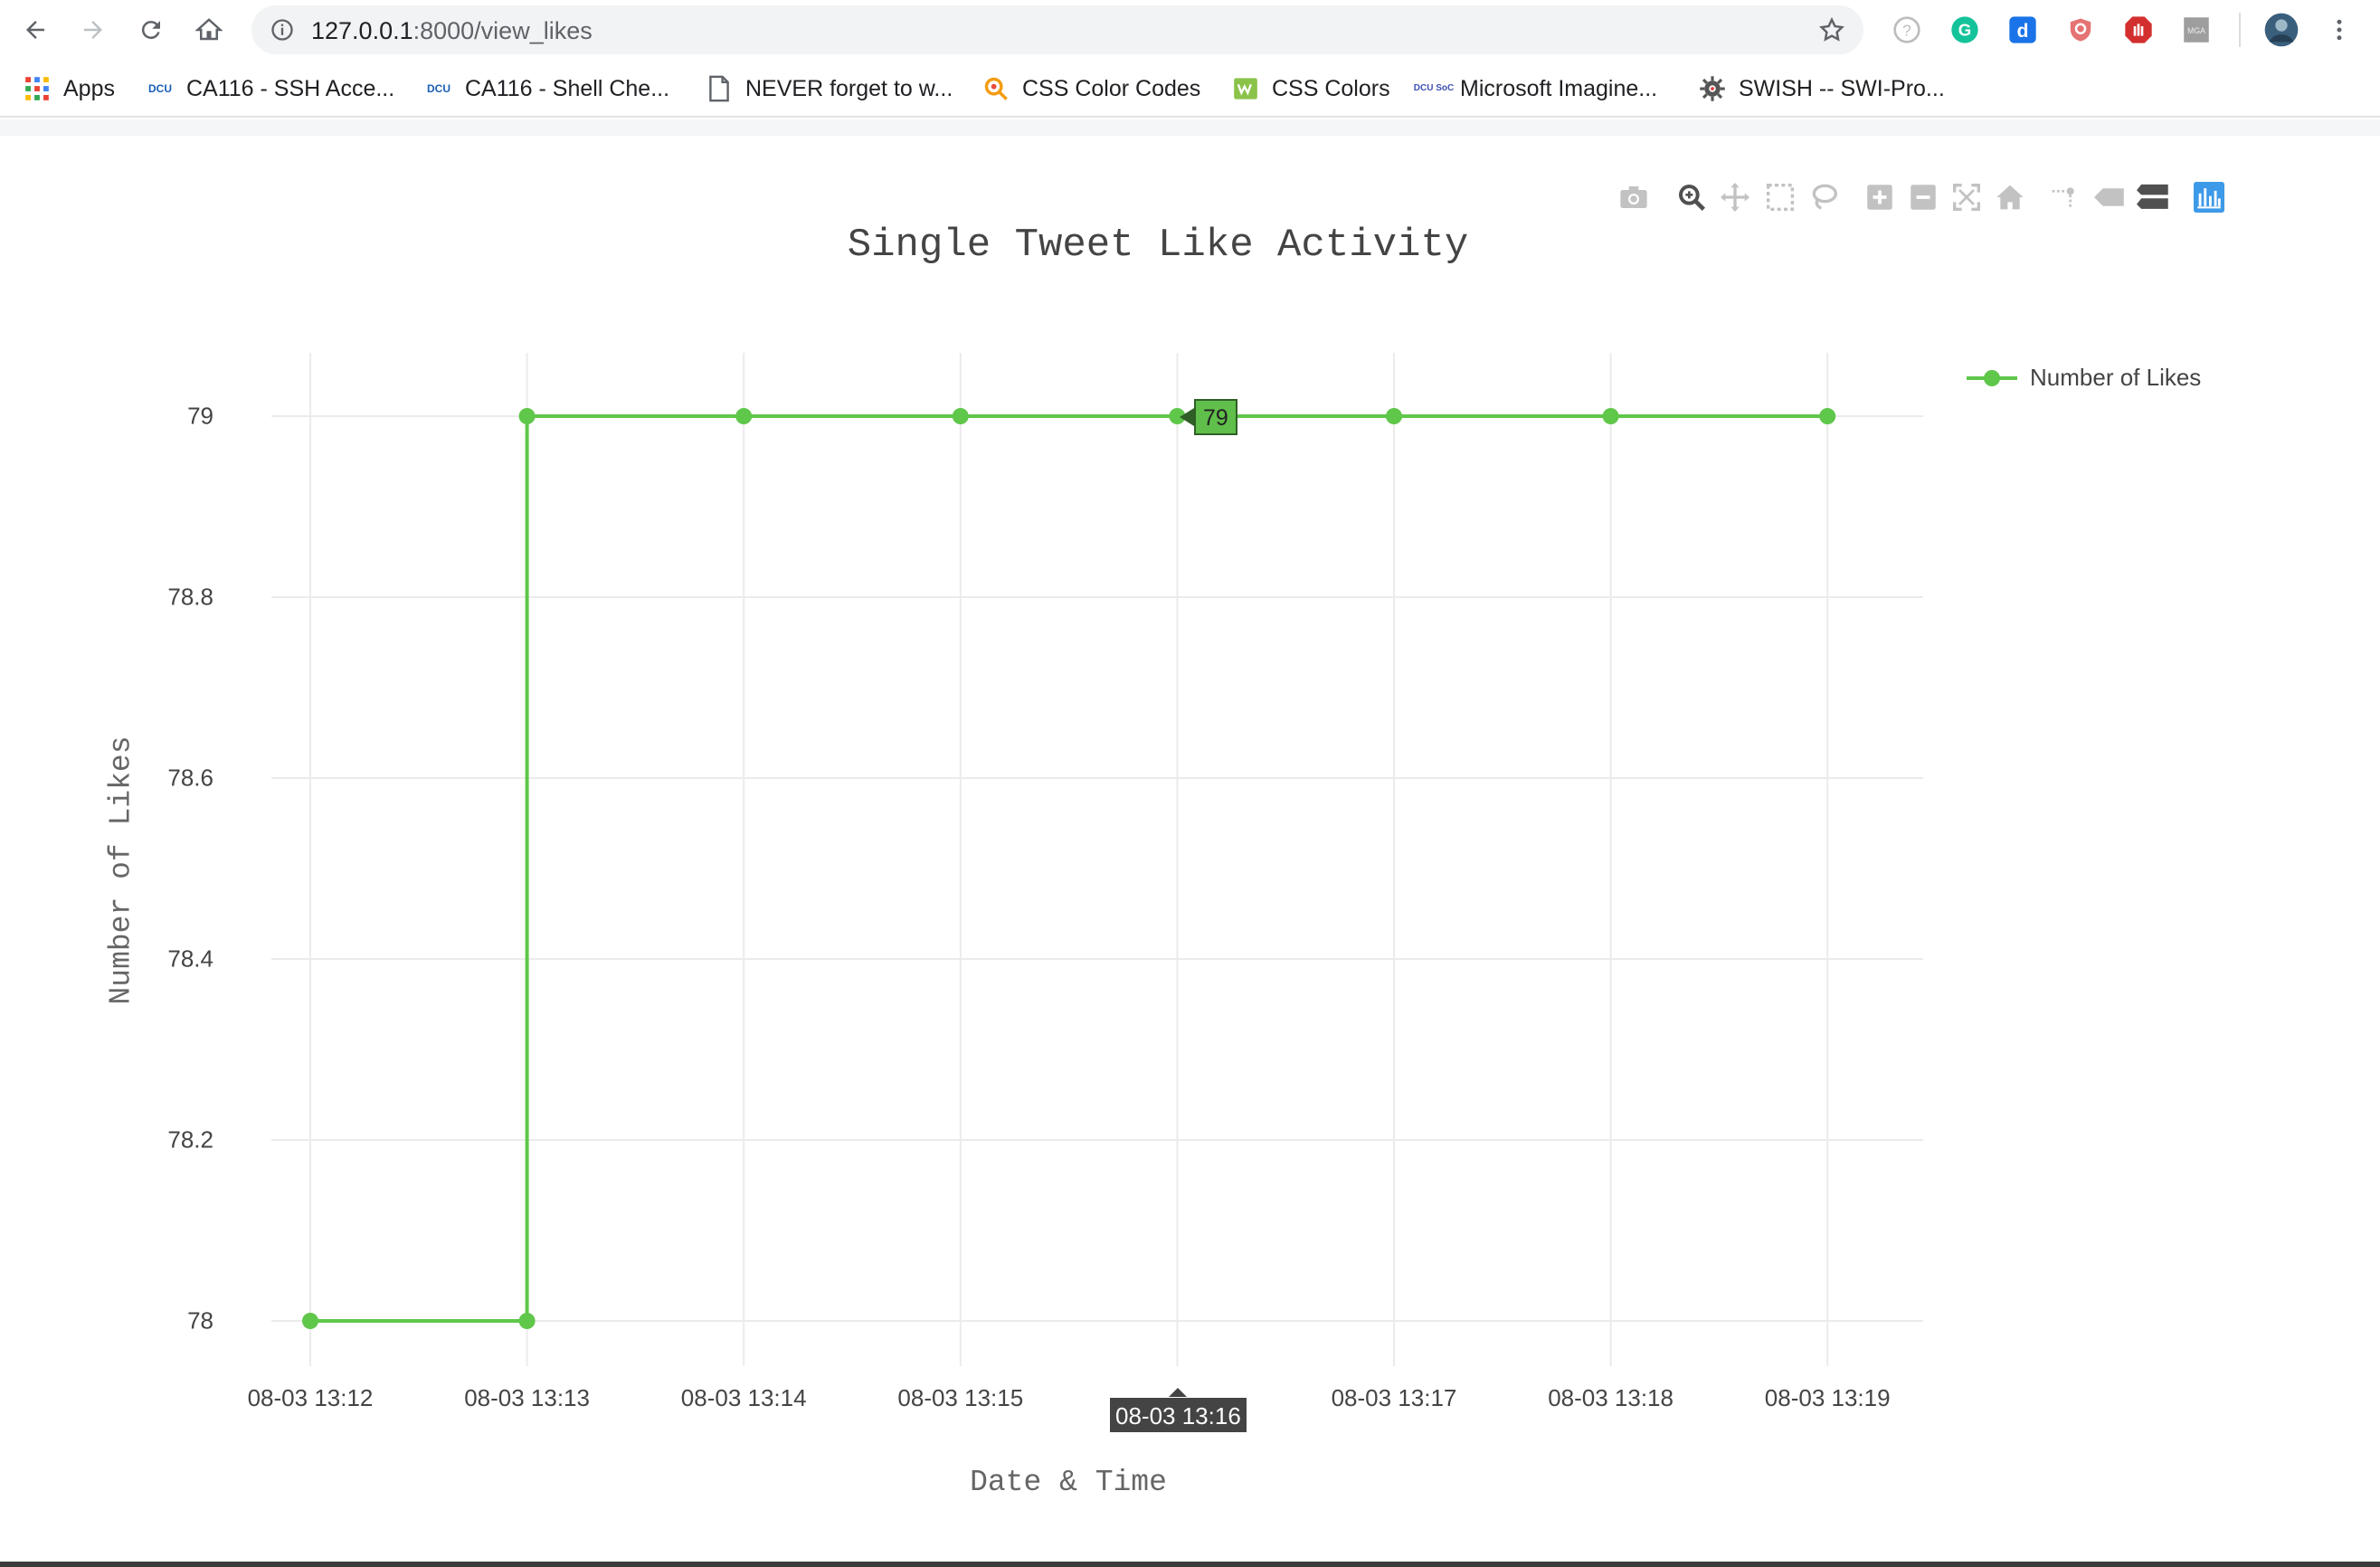 This screenshot has width=2380, height=1567. I want to click on home-icon, so click(209, 29).